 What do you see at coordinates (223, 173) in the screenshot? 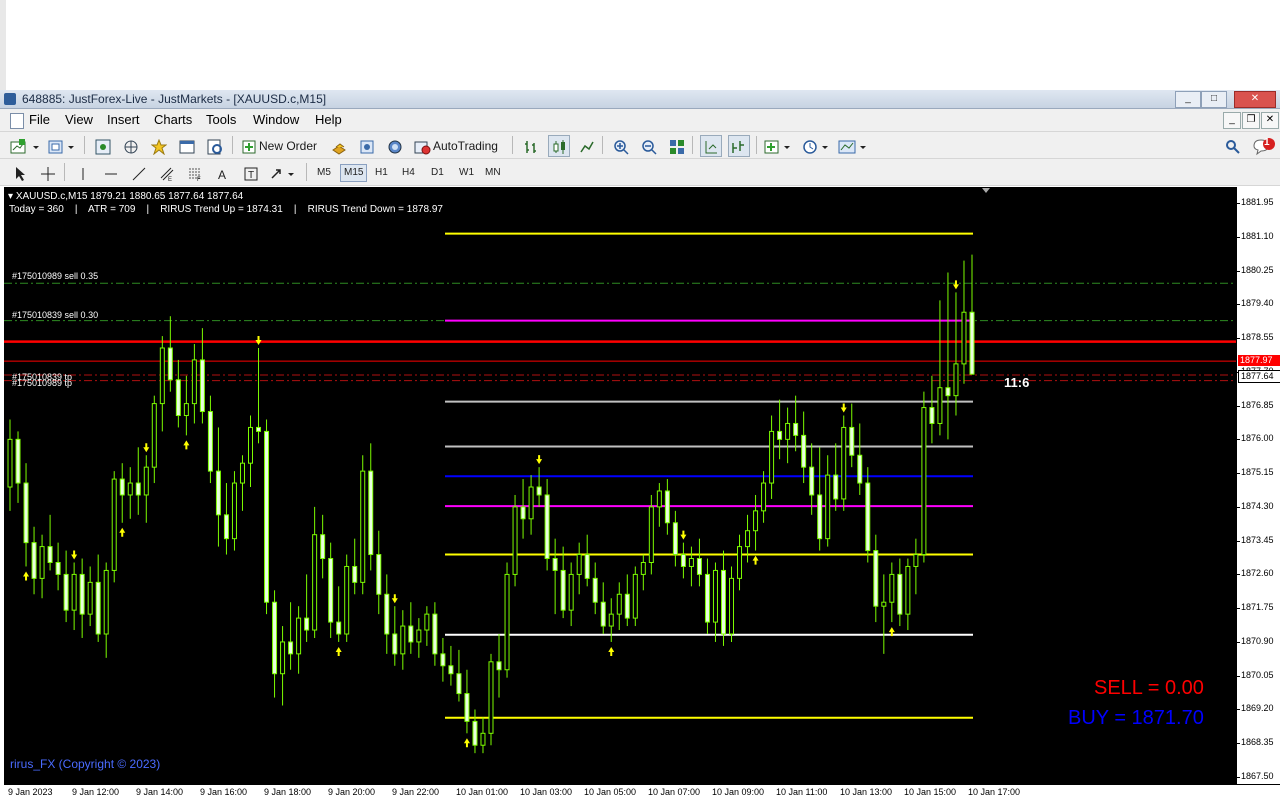
I see `text-icon: A` at bounding box center [223, 173].